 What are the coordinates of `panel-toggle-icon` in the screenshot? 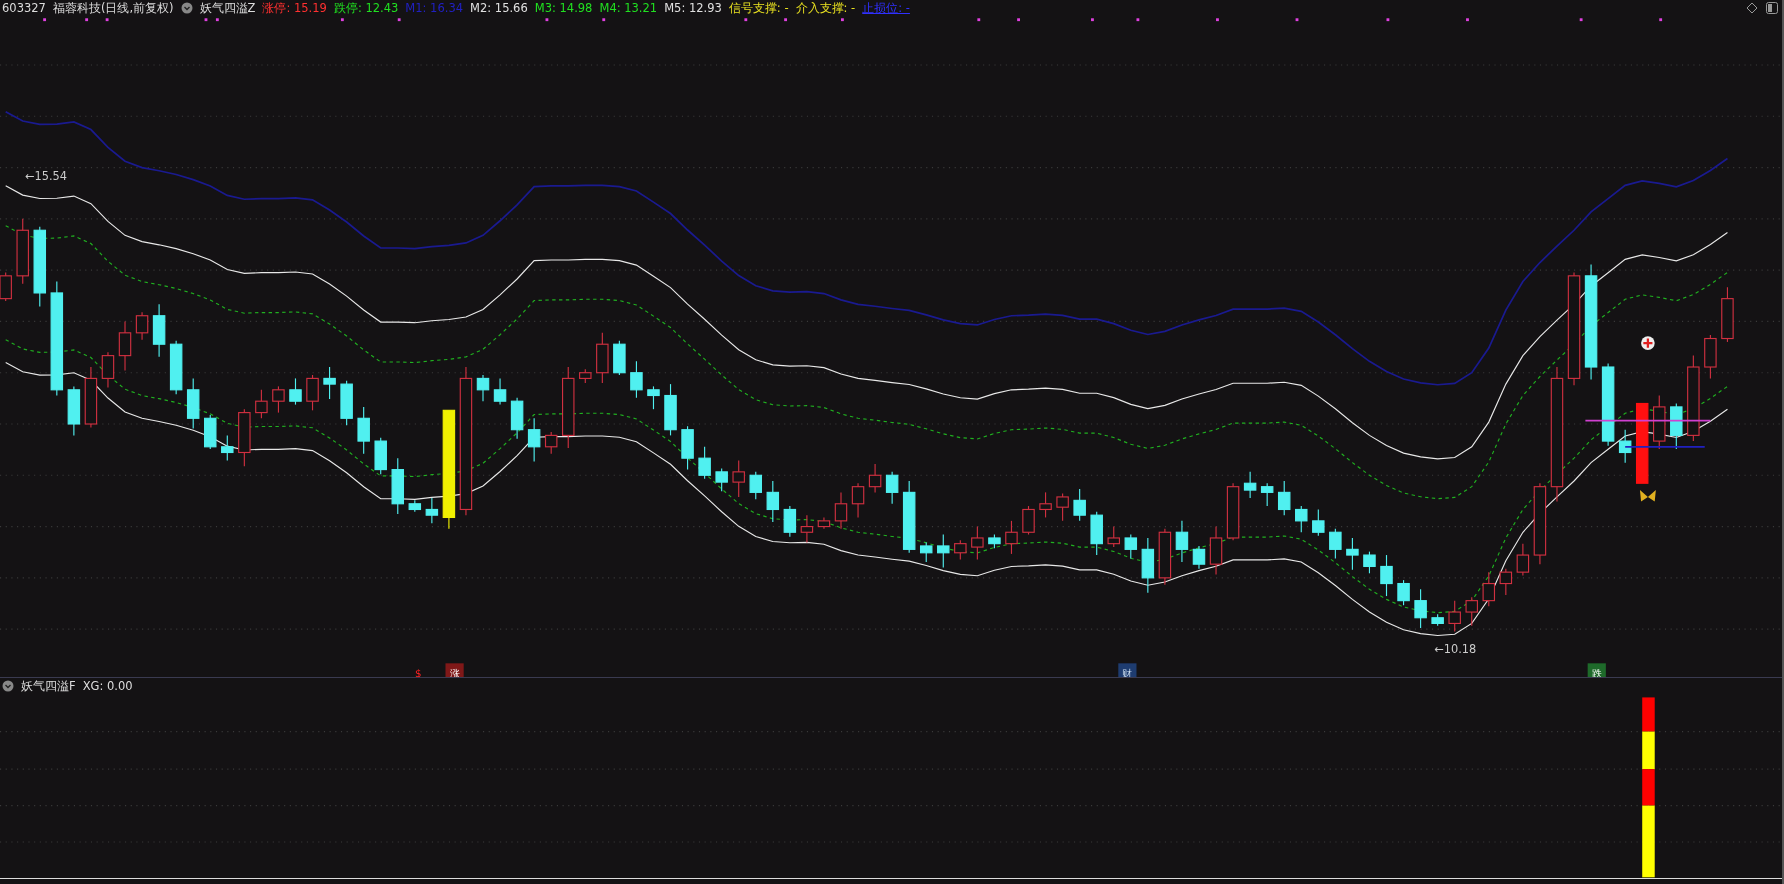 It's located at (1772, 8).